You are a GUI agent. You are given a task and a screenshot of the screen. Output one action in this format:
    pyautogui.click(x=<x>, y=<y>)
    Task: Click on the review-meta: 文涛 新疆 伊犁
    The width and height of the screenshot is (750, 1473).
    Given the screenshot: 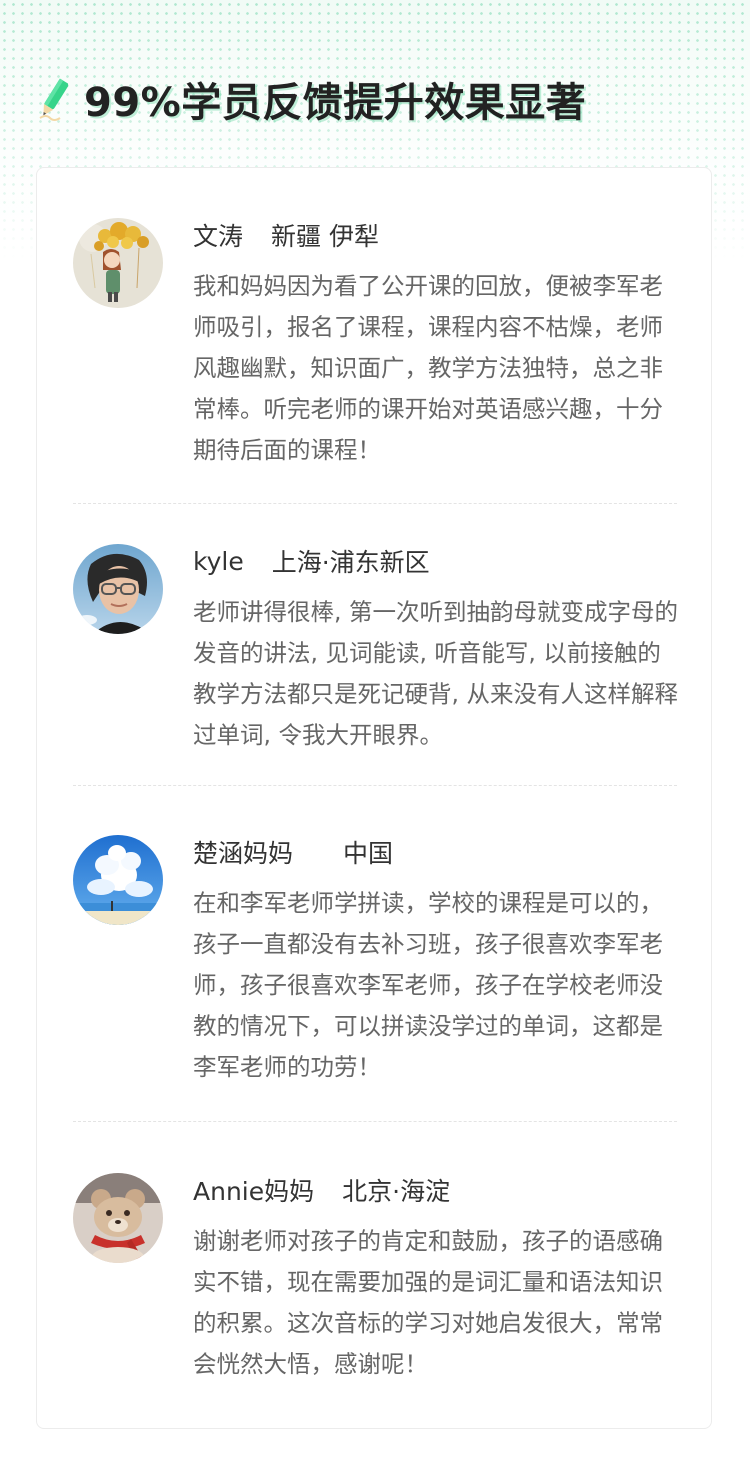 What is the action you would take?
    pyautogui.click(x=286, y=235)
    